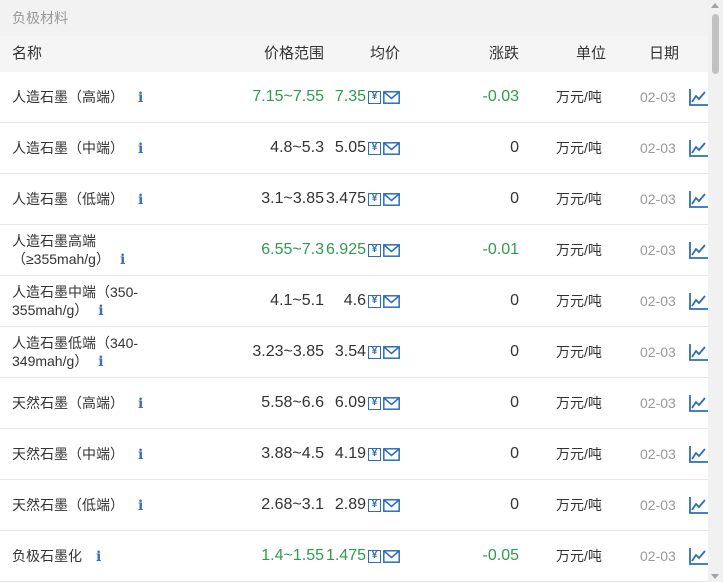 The image size is (723, 582). I want to click on product-name: 人造石墨低端（340- 349mah/g） i, so click(102, 352).